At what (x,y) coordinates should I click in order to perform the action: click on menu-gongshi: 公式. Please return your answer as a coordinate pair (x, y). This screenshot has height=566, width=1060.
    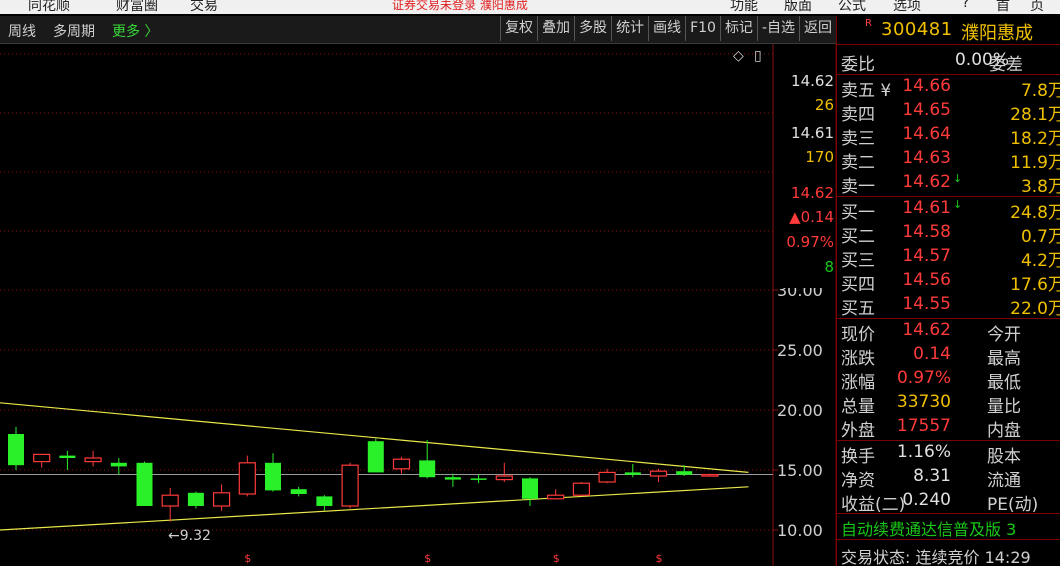
    Looking at the image, I should click on (852, 7).